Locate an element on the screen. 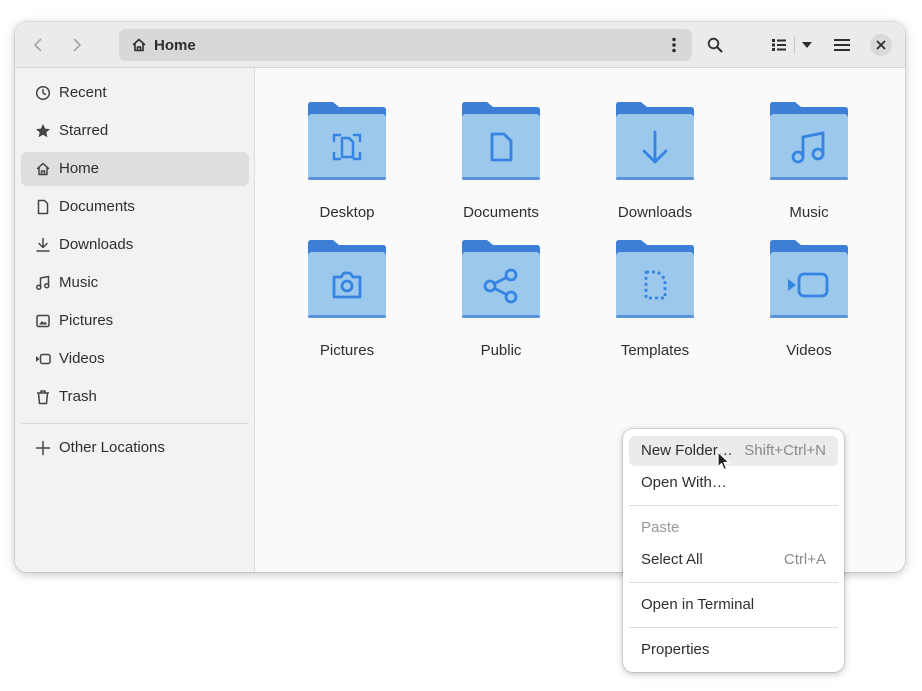 Image resolution: width=922 pixels, height=691 pixels. templates-folder-icon is located at coordinates (655, 279).